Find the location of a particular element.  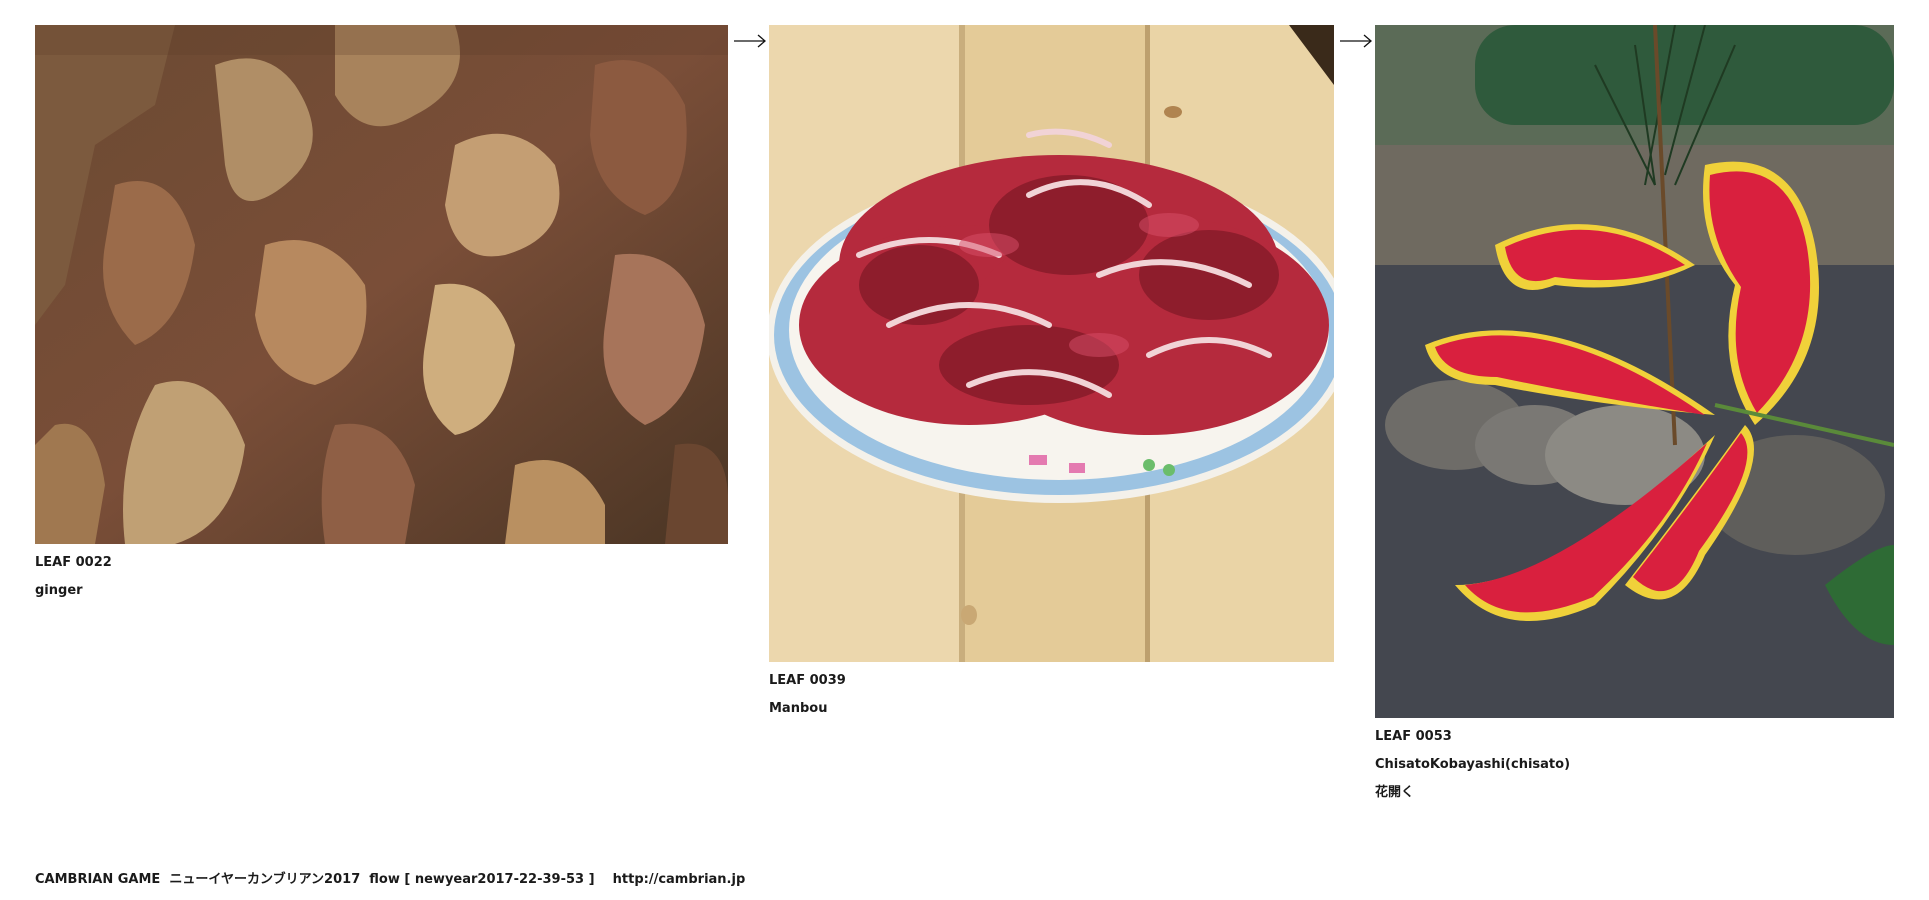

leaf-caption: LEAF 0053 ChisatoKobayashi(chisato) 花開く is located at coordinates (1472, 771).